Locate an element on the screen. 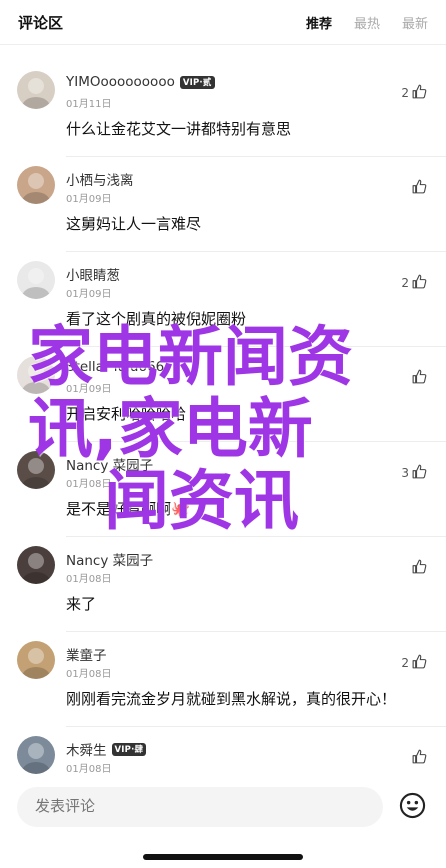 The height and width of the screenshot is (868, 446). tab-newest: 最新 is located at coordinates (415, 22).